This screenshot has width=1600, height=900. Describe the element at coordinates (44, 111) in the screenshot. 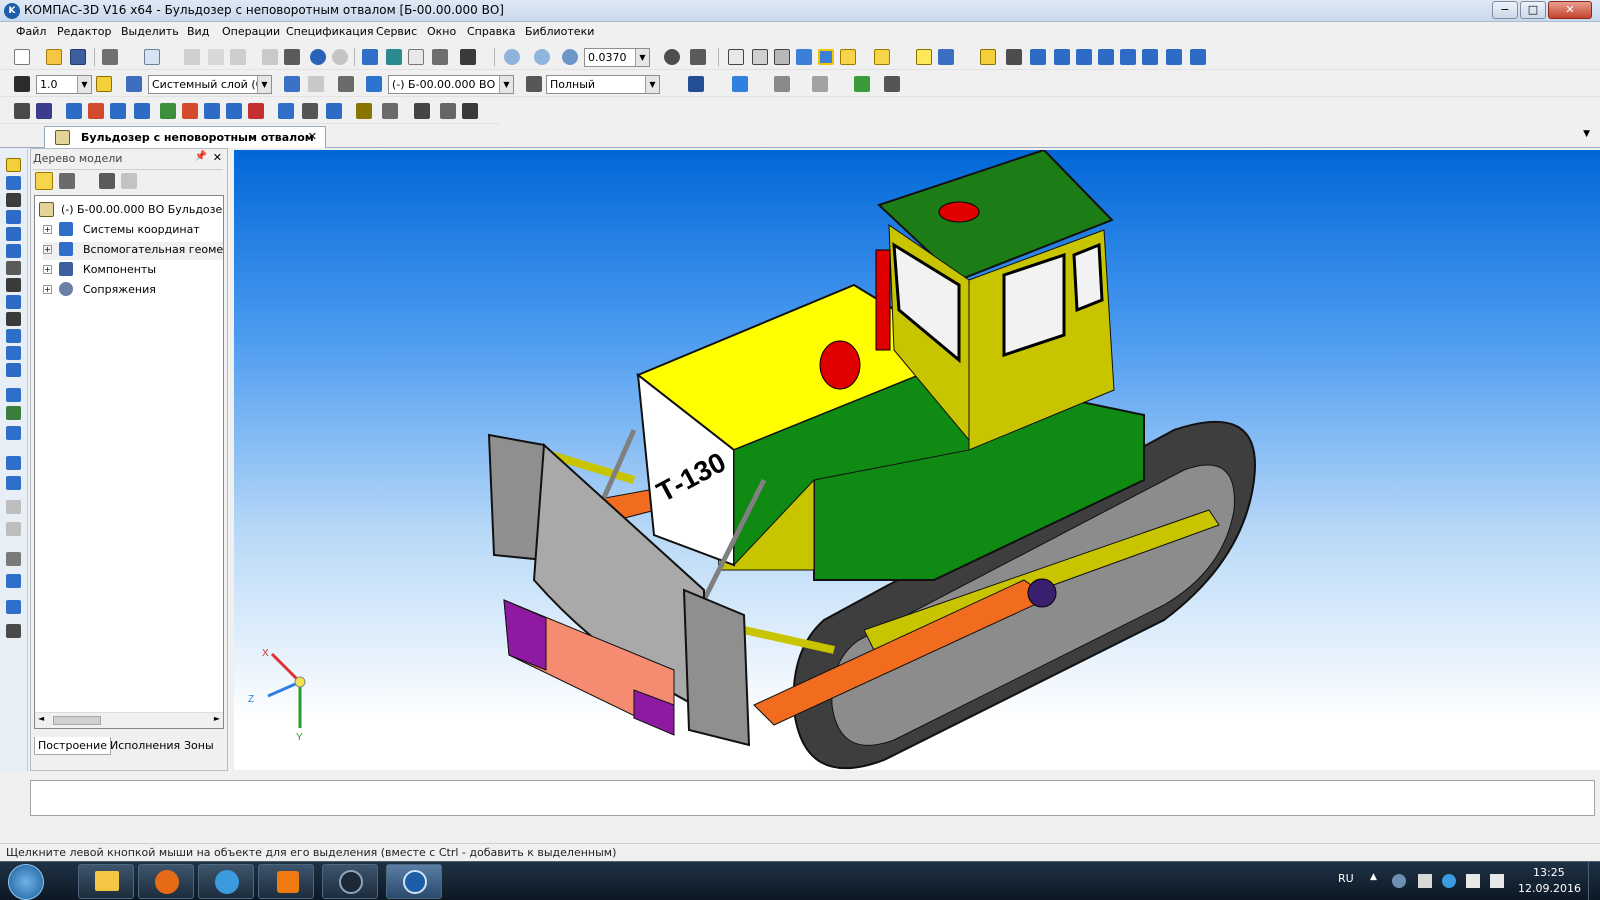

I see `sketch-icon` at that location.